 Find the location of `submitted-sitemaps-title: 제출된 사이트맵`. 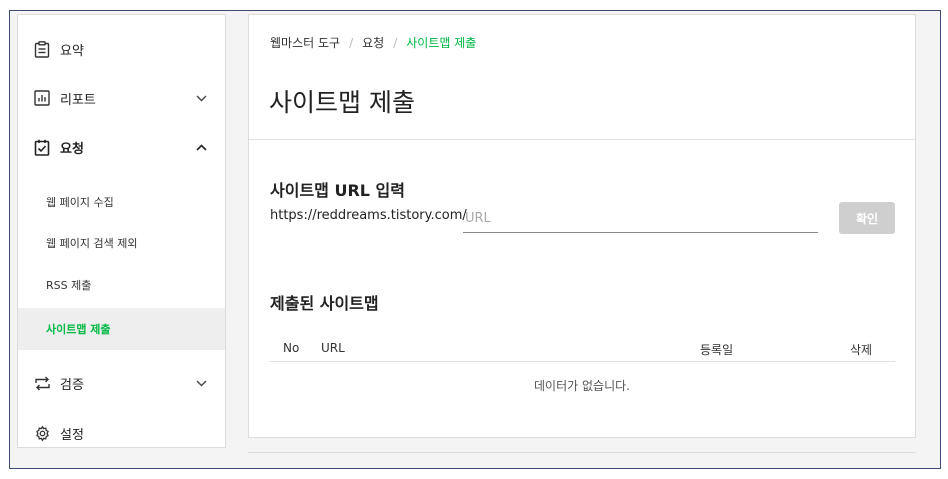

submitted-sitemaps-title: 제출된 사이트맵 is located at coordinates (324, 303).